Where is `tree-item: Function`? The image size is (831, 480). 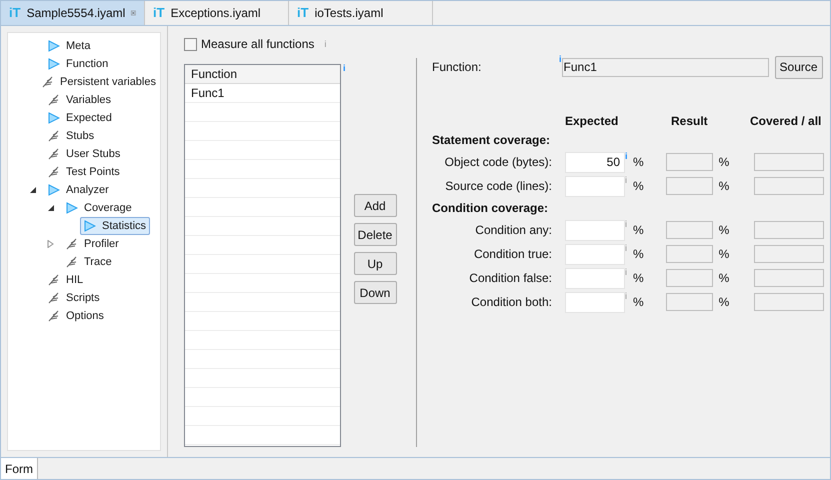 tree-item: Function is located at coordinates (78, 64).